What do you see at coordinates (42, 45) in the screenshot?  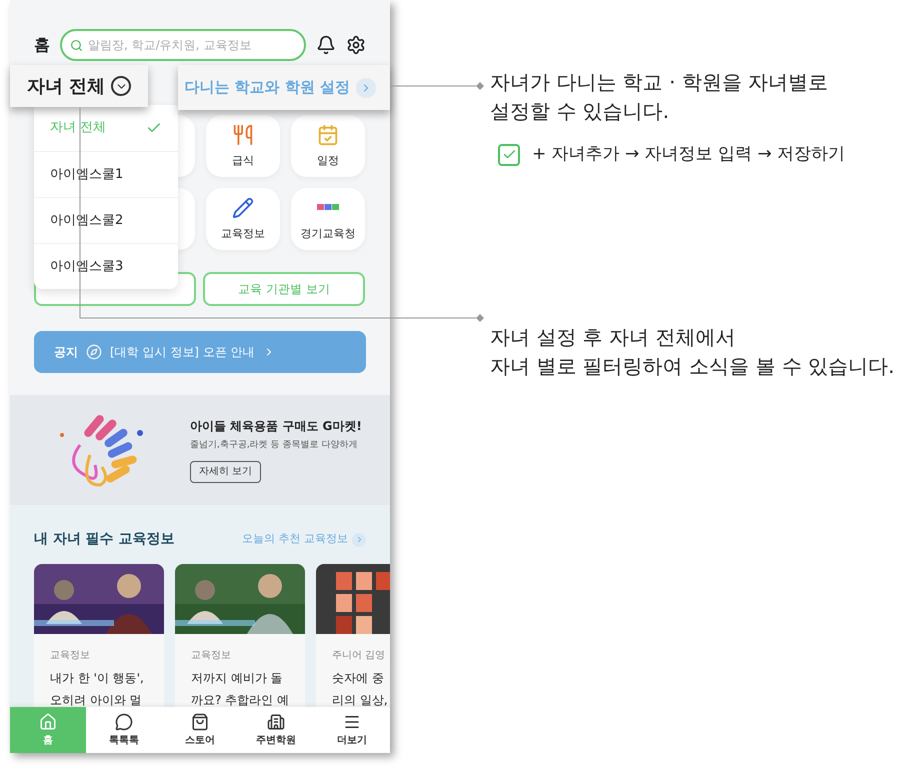 I see `page-title: 홈` at bounding box center [42, 45].